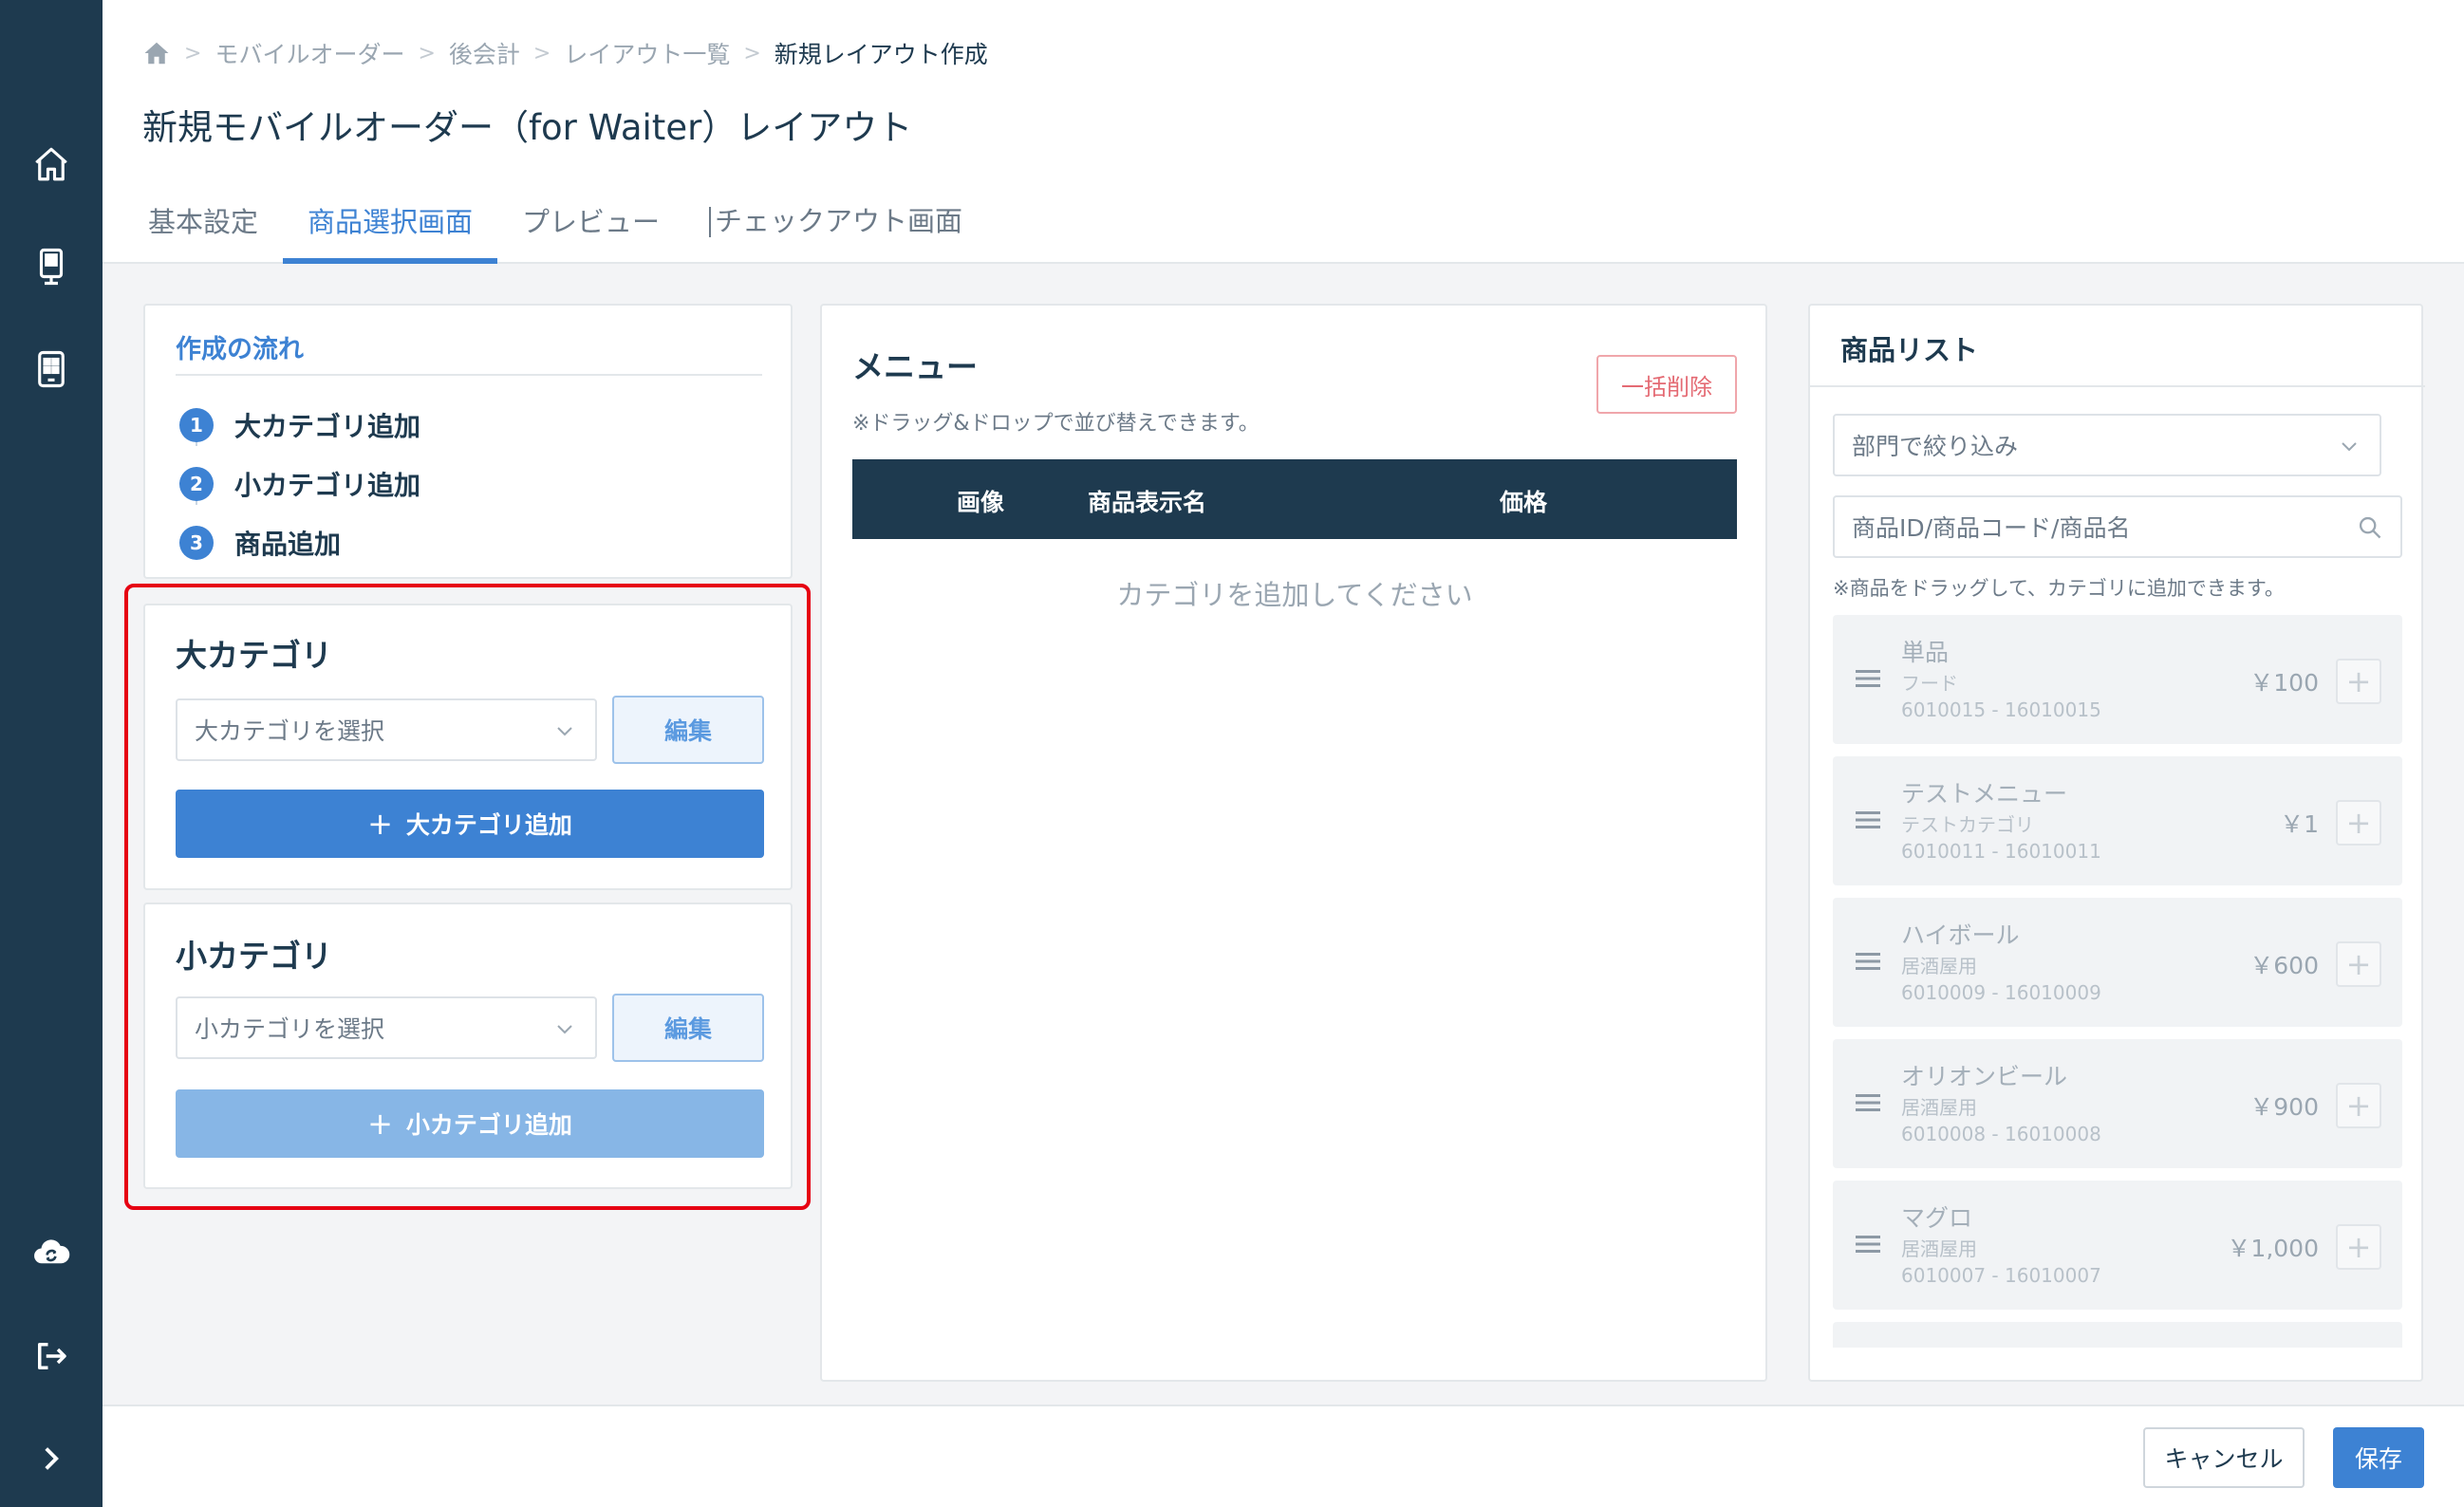 This screenshot has width=2464, height=1507. I want to click on product-search-placeholder: 商品ID/商品コード/商品名, so click(1991, 528).